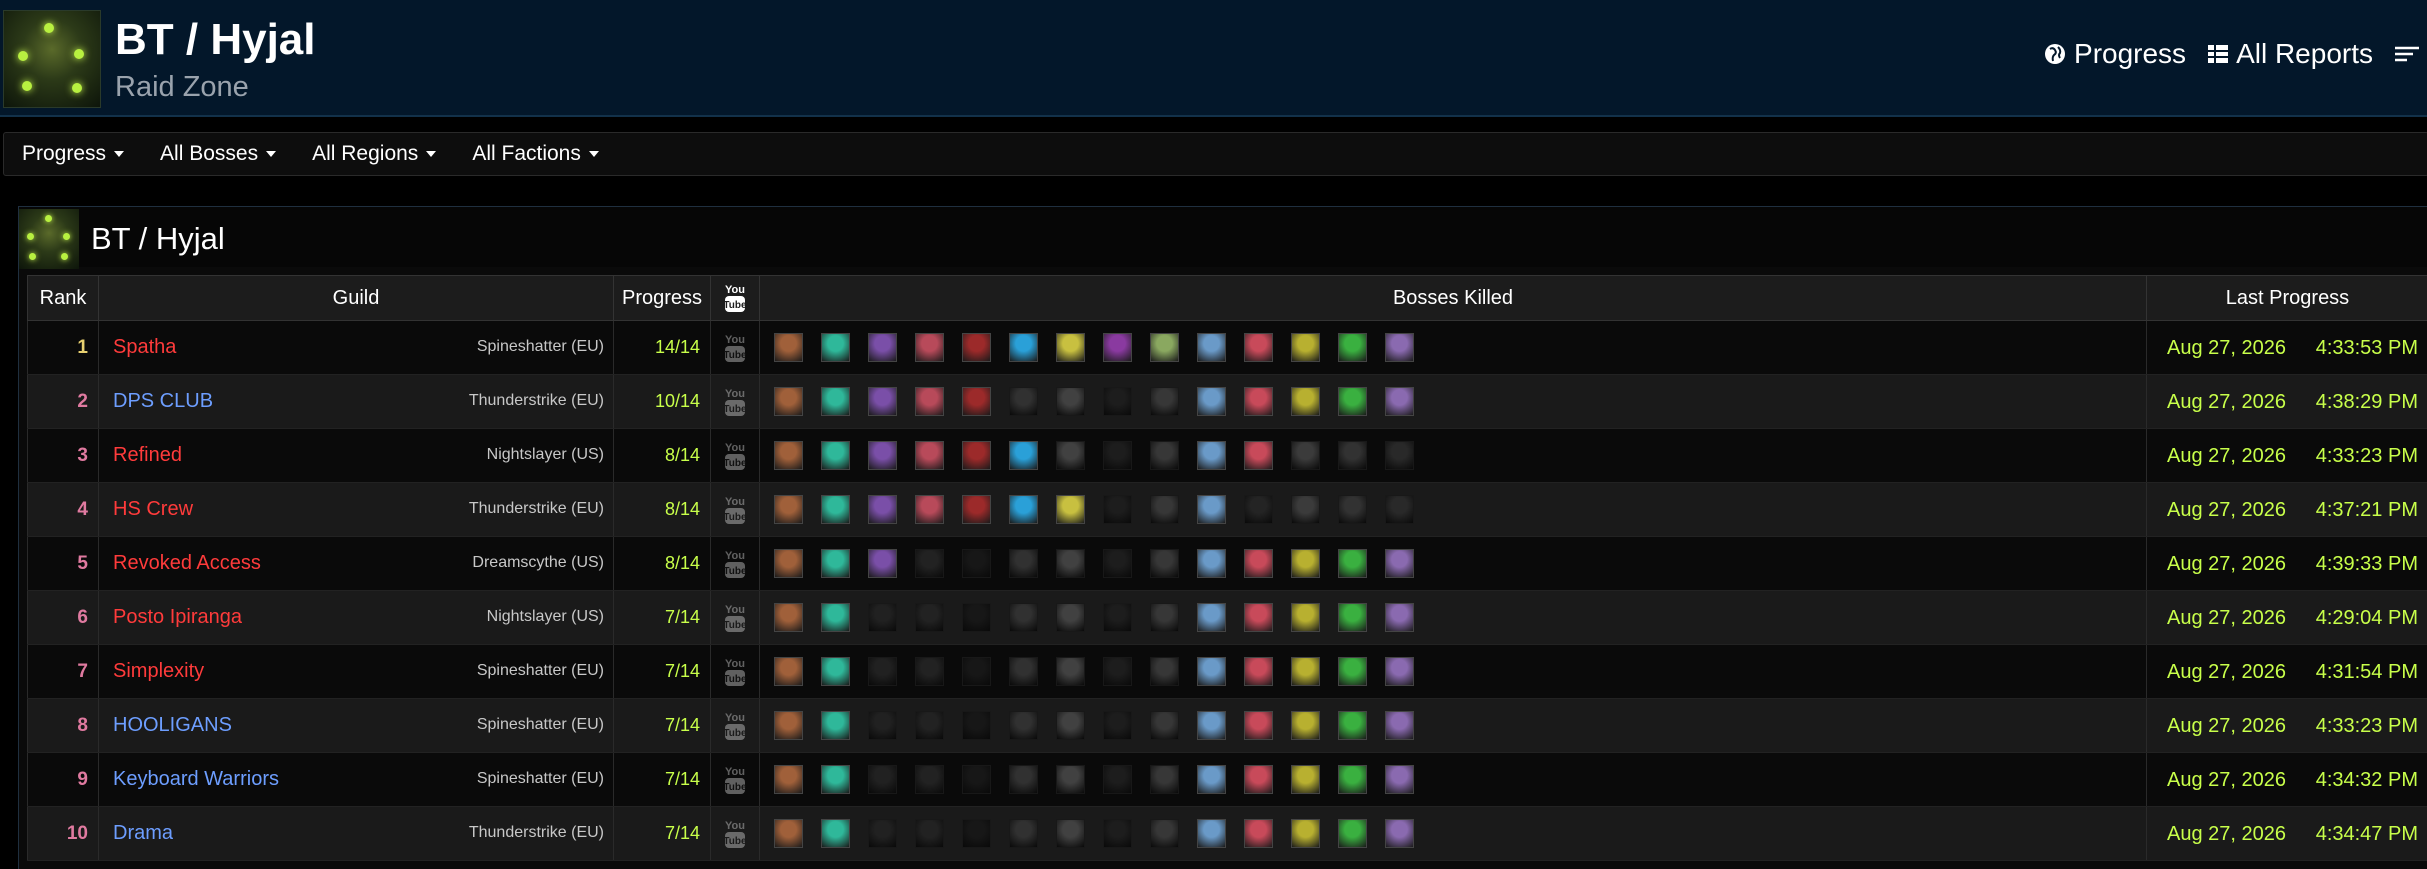 Image resolution: width=2427 pixels, height=869 pixels. Describe the element at coordinates (158, 671) in the screenshot. I see `guild-name-link: Simplexity` at that location.